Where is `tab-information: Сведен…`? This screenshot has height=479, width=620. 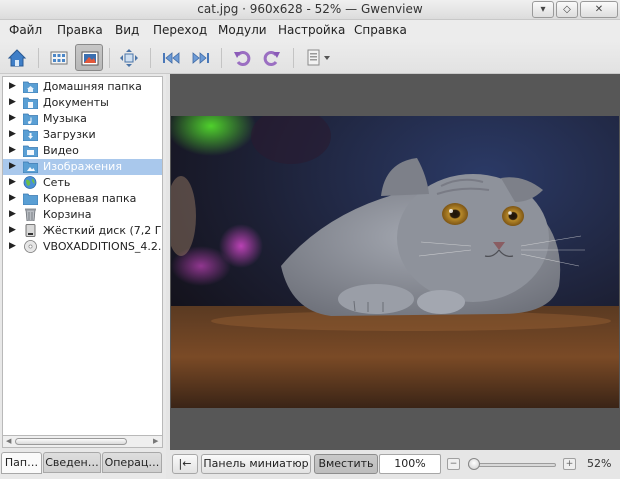
tab-information: Сведен… is located at coordinates (72, 462).